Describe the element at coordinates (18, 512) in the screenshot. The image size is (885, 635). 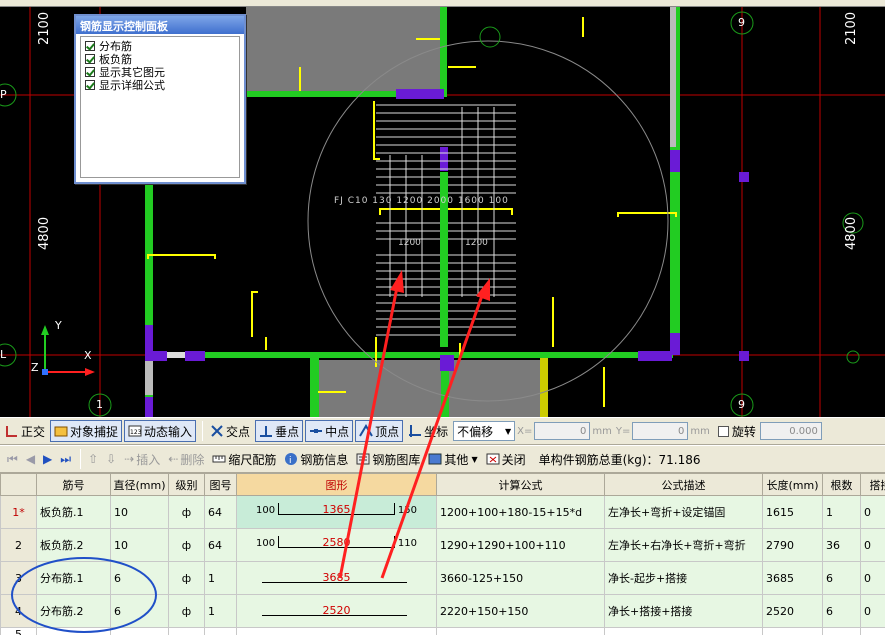
I see `row-number: 1*` at that location.